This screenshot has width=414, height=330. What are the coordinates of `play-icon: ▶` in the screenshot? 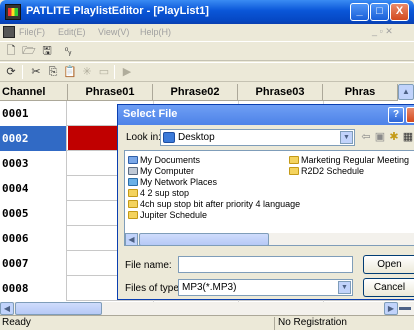 It's located at (127, 72).